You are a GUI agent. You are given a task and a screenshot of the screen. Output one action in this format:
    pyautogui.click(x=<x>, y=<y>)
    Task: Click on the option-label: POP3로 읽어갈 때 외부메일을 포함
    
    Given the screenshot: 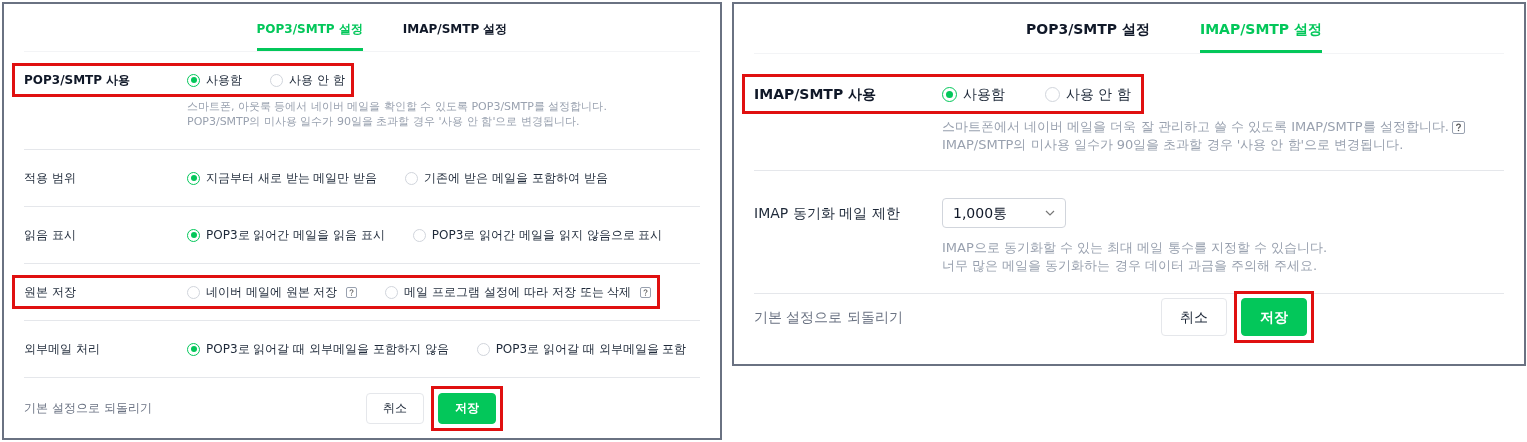 What is the action you would take?
    pyautogui.click(x=591, y=349)
    